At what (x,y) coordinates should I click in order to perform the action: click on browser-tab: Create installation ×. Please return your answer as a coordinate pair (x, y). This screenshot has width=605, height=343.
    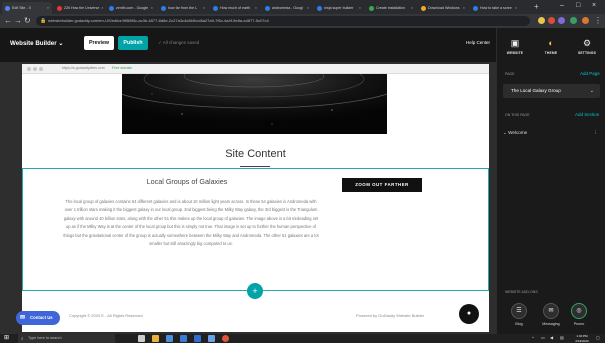
    Looking at the image, I should click on (391, 8).